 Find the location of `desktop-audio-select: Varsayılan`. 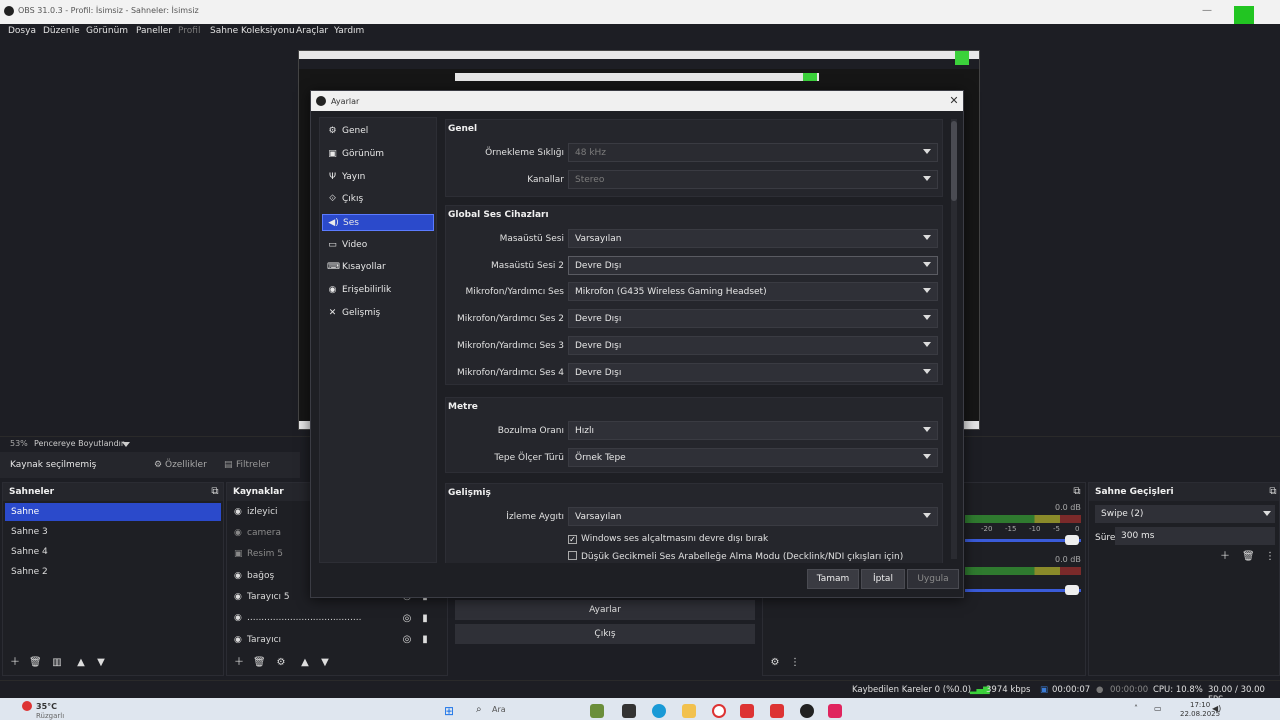

desktop-audio-select: Varsayılan is located at coordinates (753, 238).